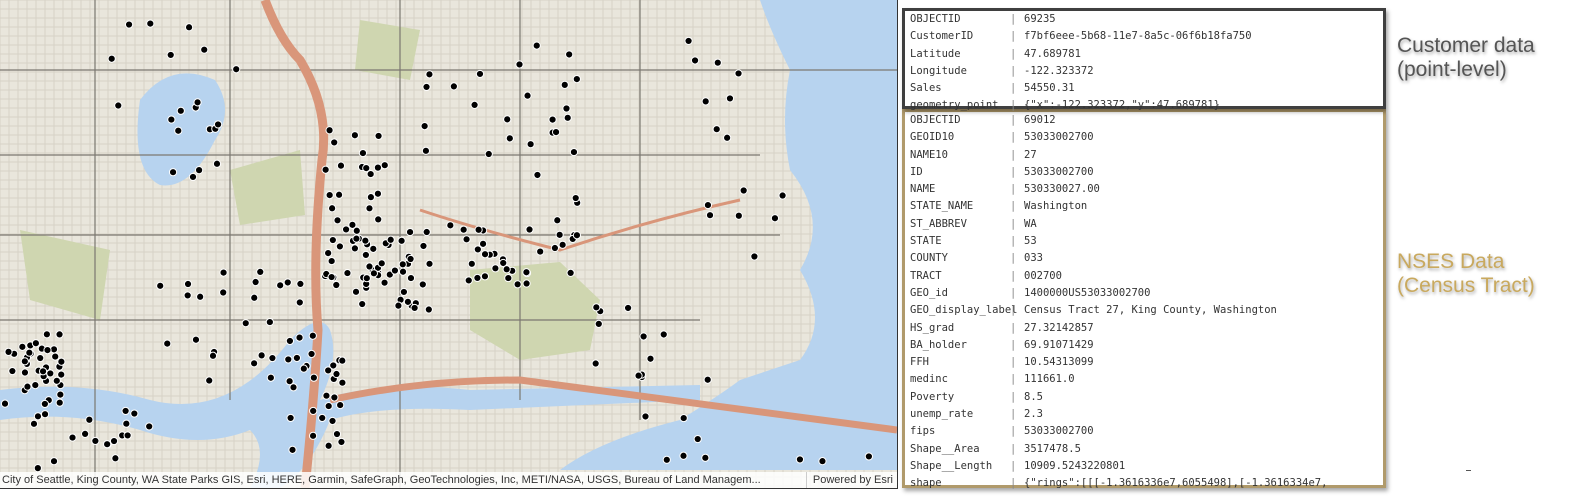  I want to click on field-name: ID, so click(916, 171).